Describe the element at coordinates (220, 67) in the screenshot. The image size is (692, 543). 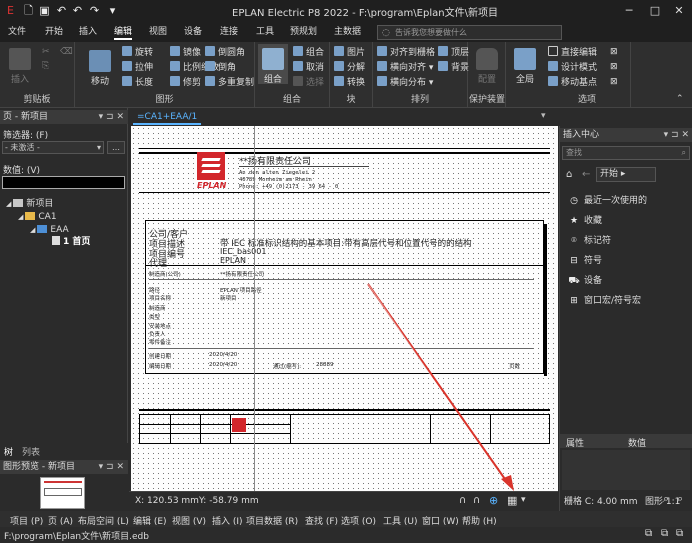
I see `chamfer-button: 倒角` at that location.